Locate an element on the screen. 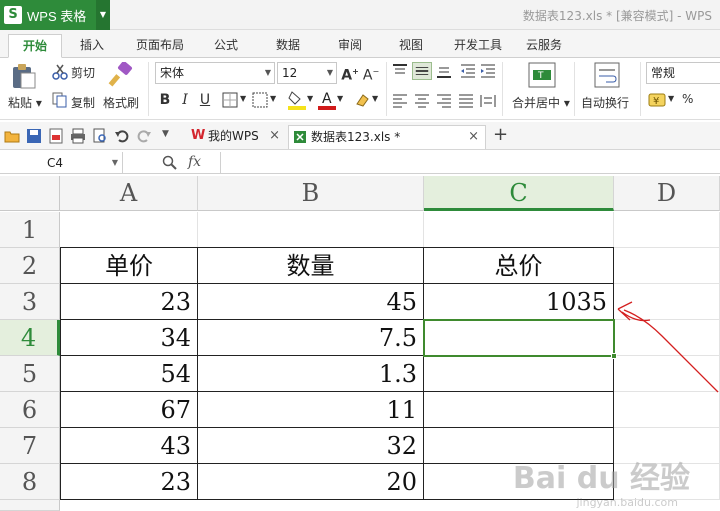 Image resolution: width=720 pixels, height=511 pixels. font-size-select: 12 ▼ is located at coordinates (307, 73).